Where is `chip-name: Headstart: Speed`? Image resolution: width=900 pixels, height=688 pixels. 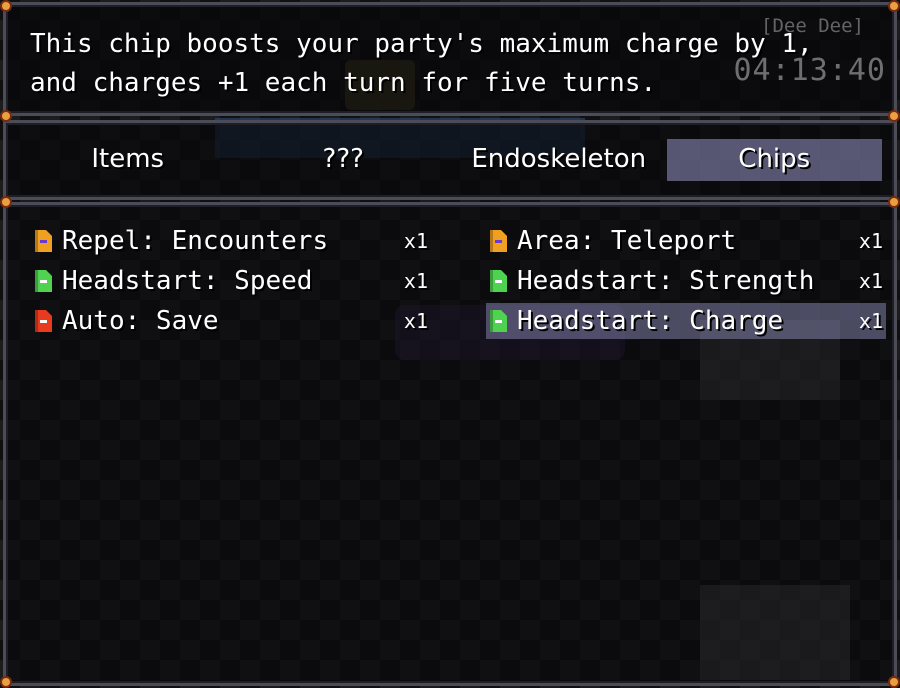
chip-name: Headstart: Speed is located at coordinates (187, 281).